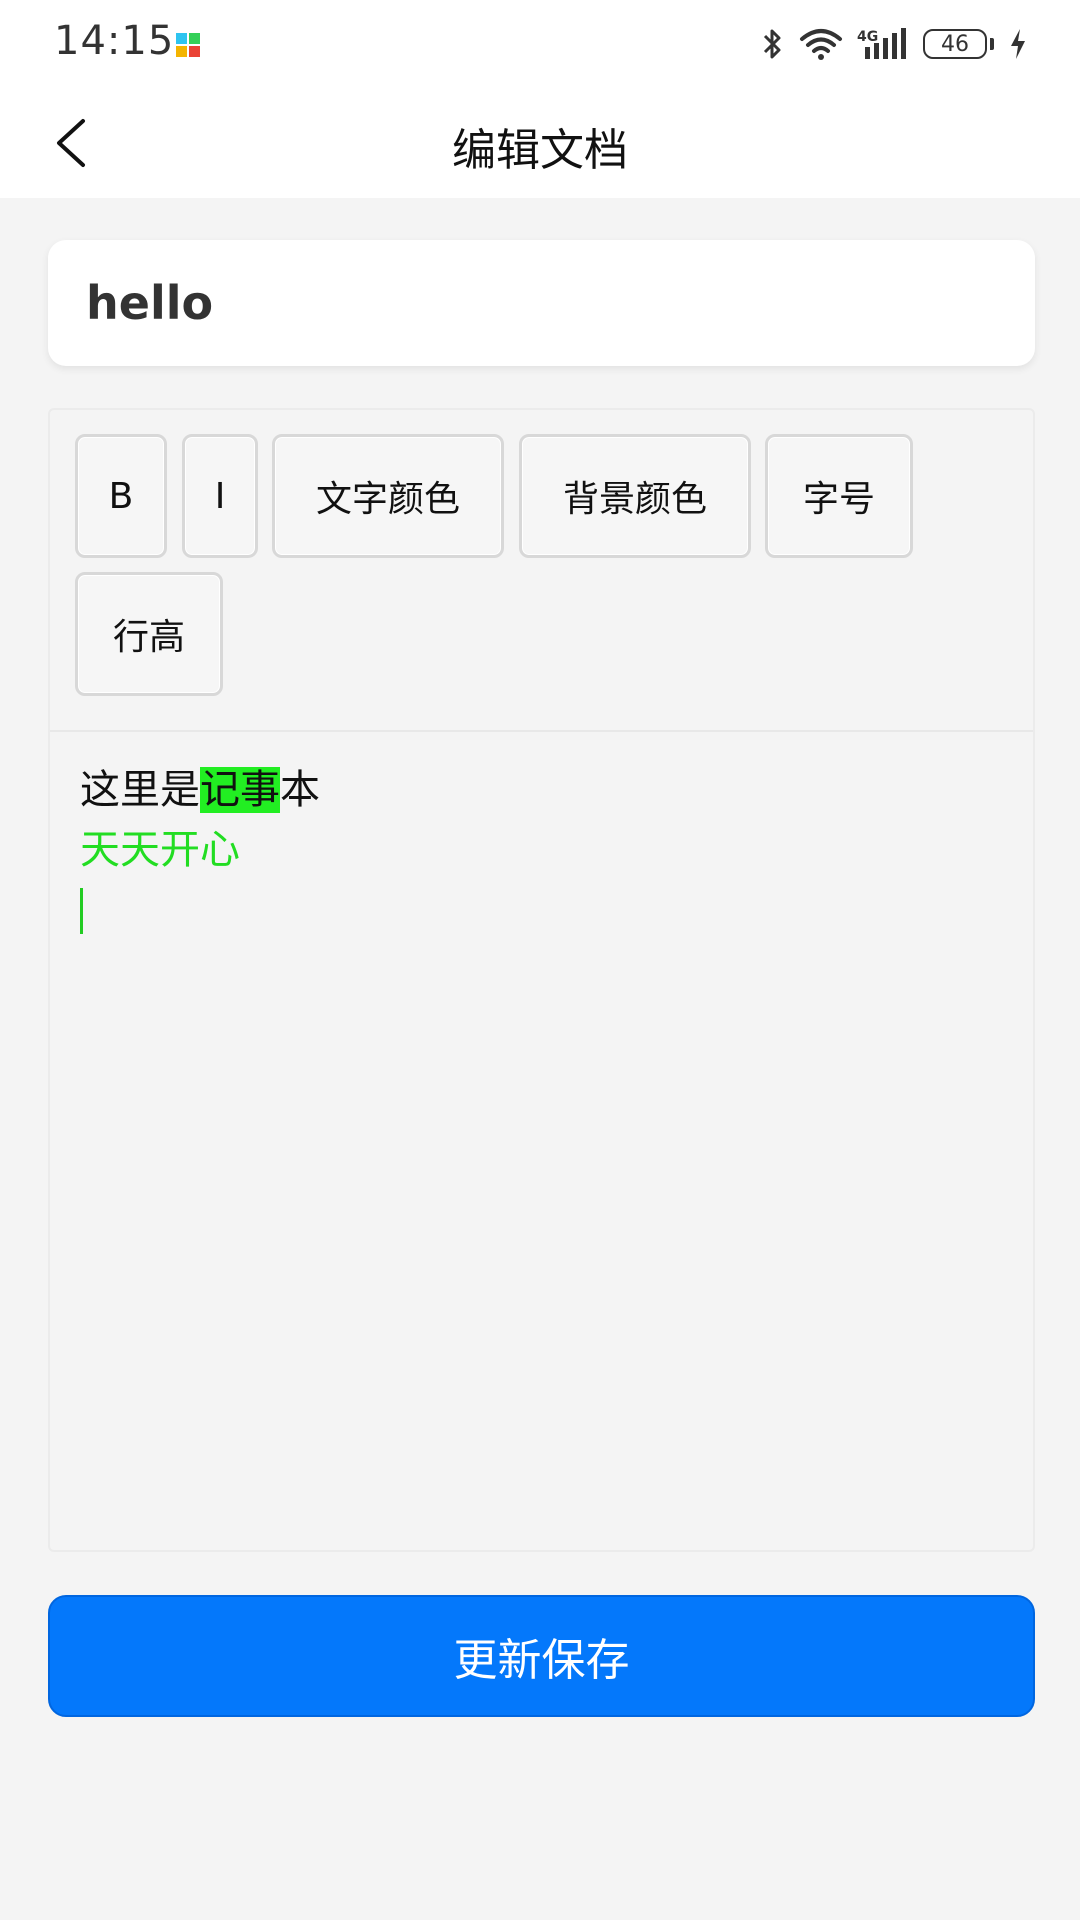 This screenshot has height=1920, width=1080. What do you see at coordinates (300, 790) in the screenshot?
I see `content-text: 本` at bounding box center [300, 790].